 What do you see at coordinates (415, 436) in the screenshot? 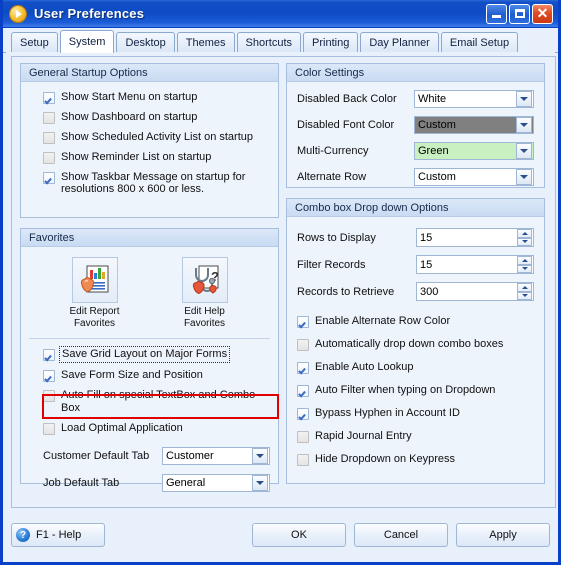
I see `checkbox-rapid-journal-entry: Rapid Journal Entry` at bounding box center [415, 436].